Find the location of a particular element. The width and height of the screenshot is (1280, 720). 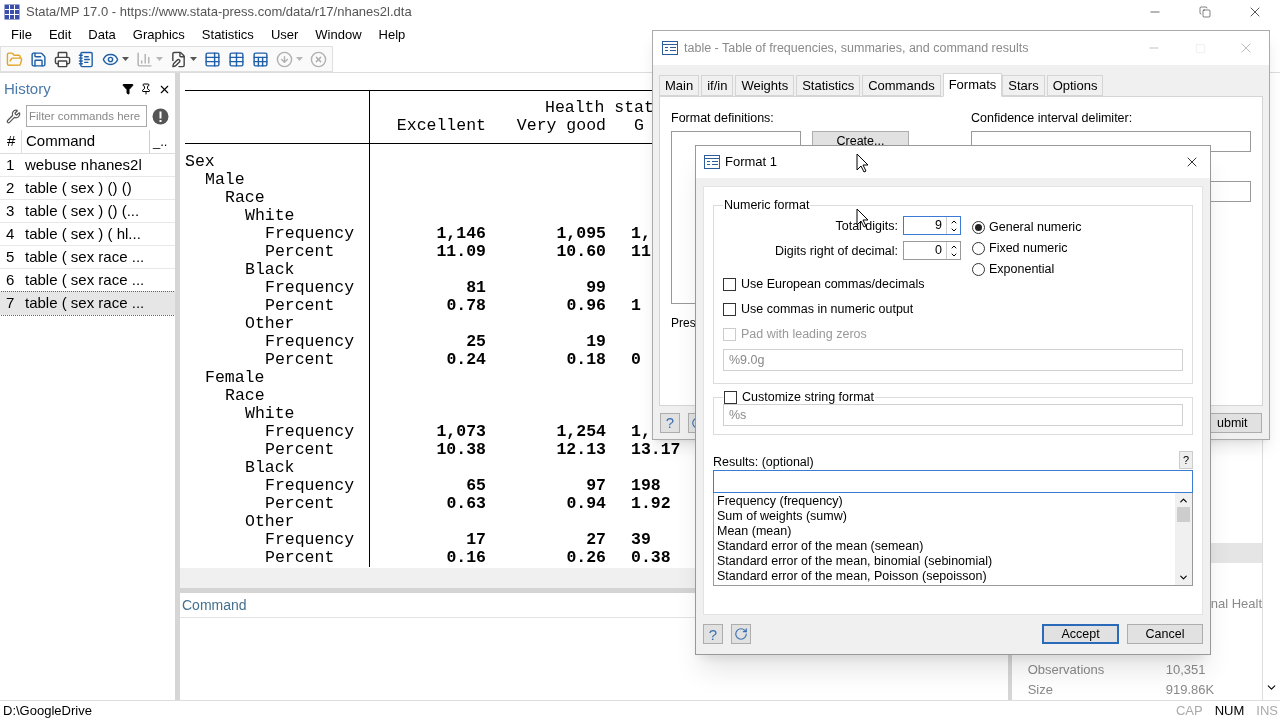

tab: Weights is located at coordinates (765, 85).